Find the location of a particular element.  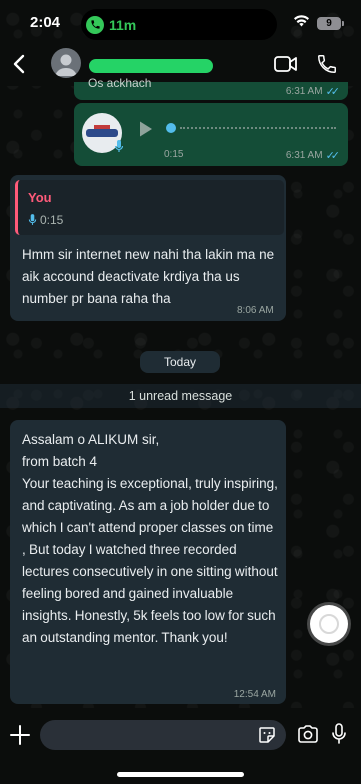

assistive-touch-button is located at coordinates (329, 624).